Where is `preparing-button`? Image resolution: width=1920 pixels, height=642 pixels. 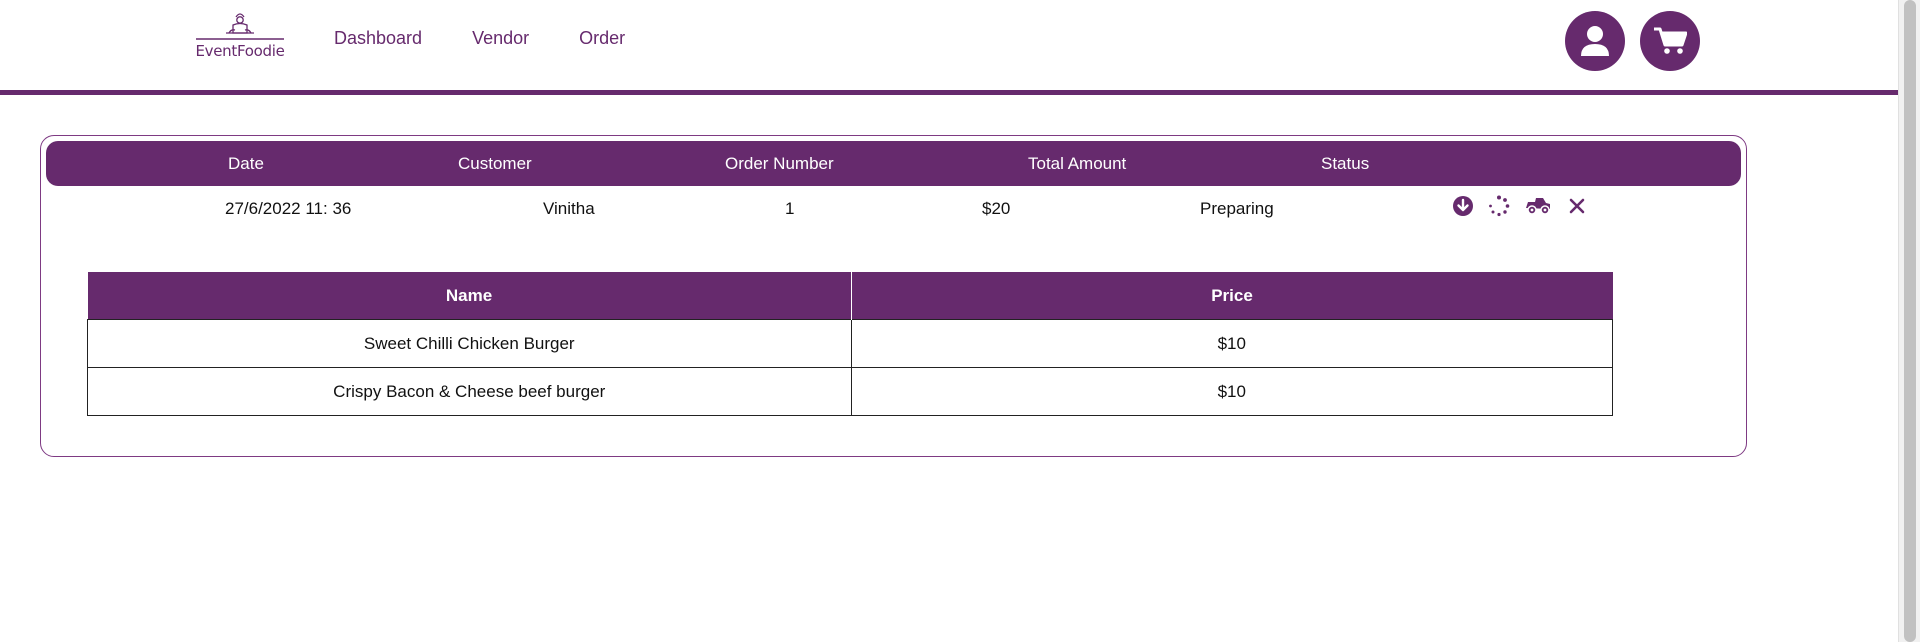
preparing-button is located at coordinates (1499, 206).